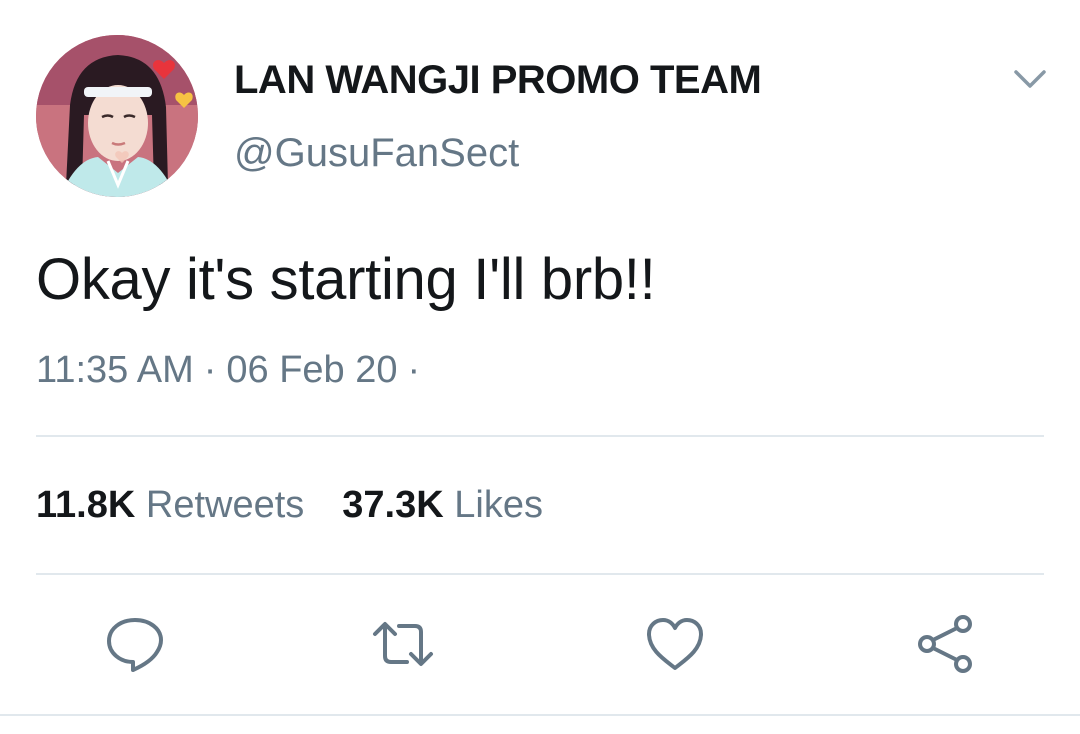 This screenshot has width=1080, height=734. I want to click on retweets-stat: 11.8K Retweets, so click(170, 505).